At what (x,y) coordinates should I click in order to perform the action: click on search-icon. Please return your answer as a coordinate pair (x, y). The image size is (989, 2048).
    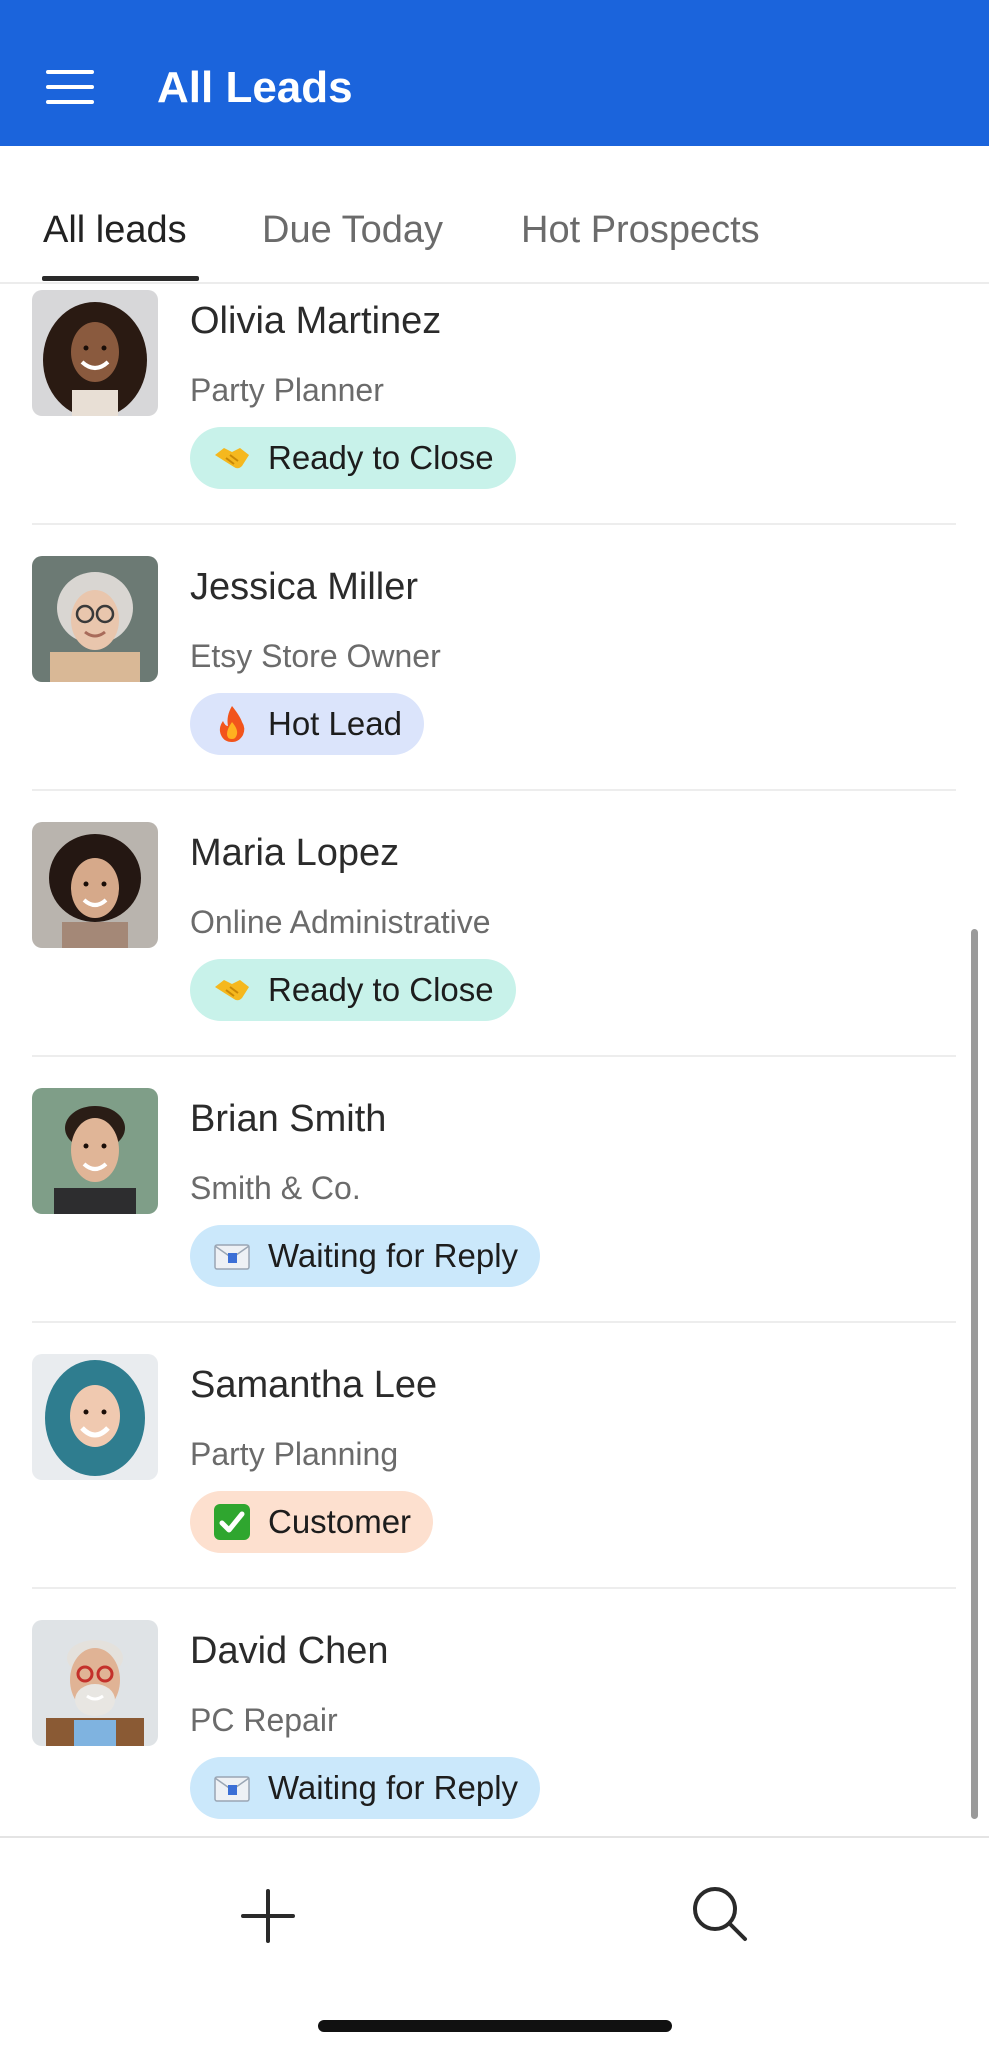
    Looking at the image, I should click on (720, 1914).